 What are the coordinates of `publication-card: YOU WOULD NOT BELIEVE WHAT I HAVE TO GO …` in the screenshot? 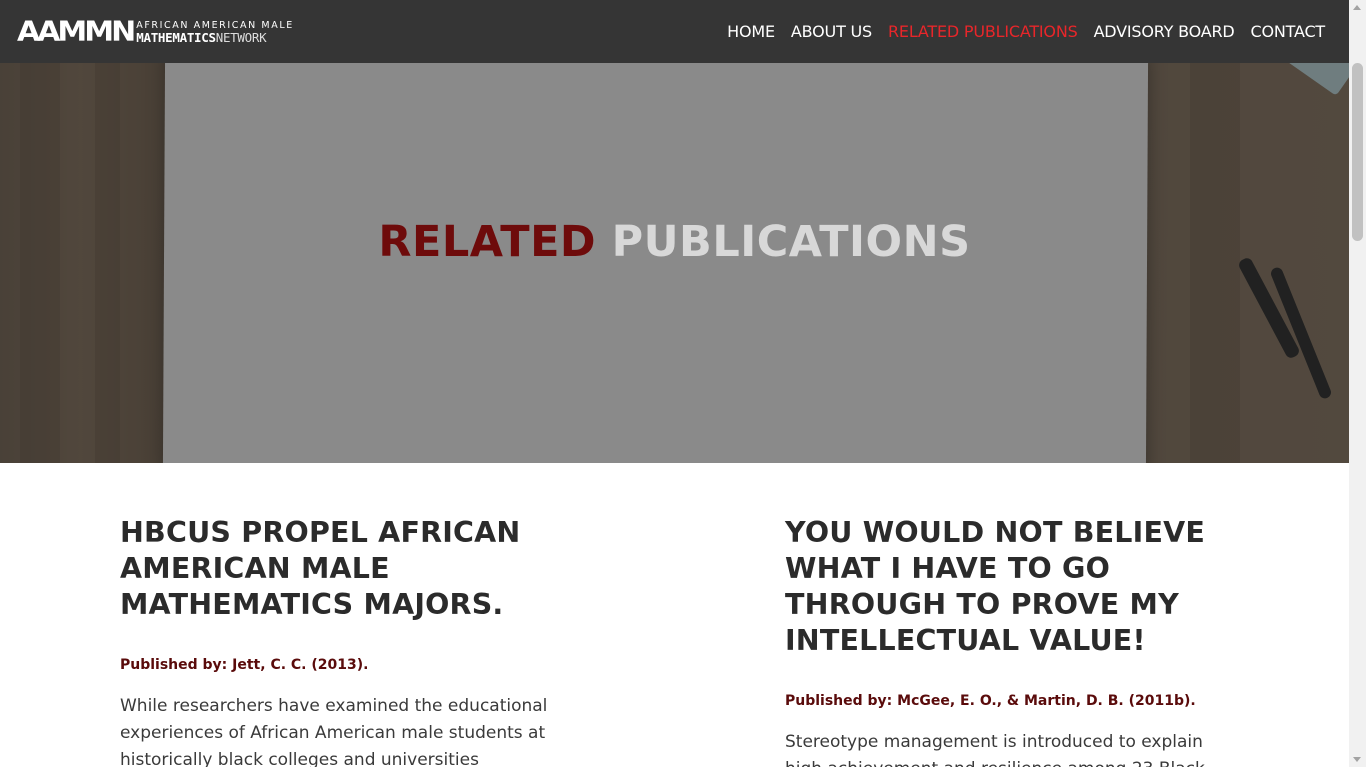 It's located at (1005, 641).